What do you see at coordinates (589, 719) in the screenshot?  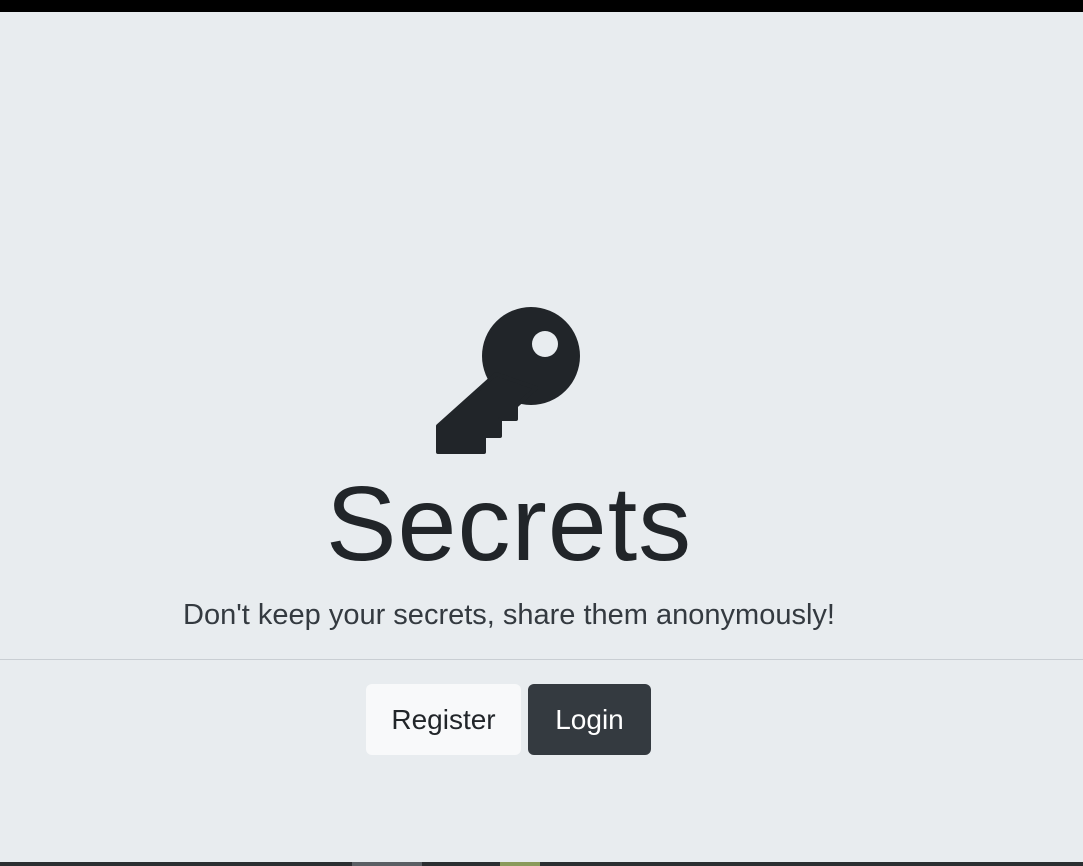 I see `login-button: Login` at bounding box center [589, 719].